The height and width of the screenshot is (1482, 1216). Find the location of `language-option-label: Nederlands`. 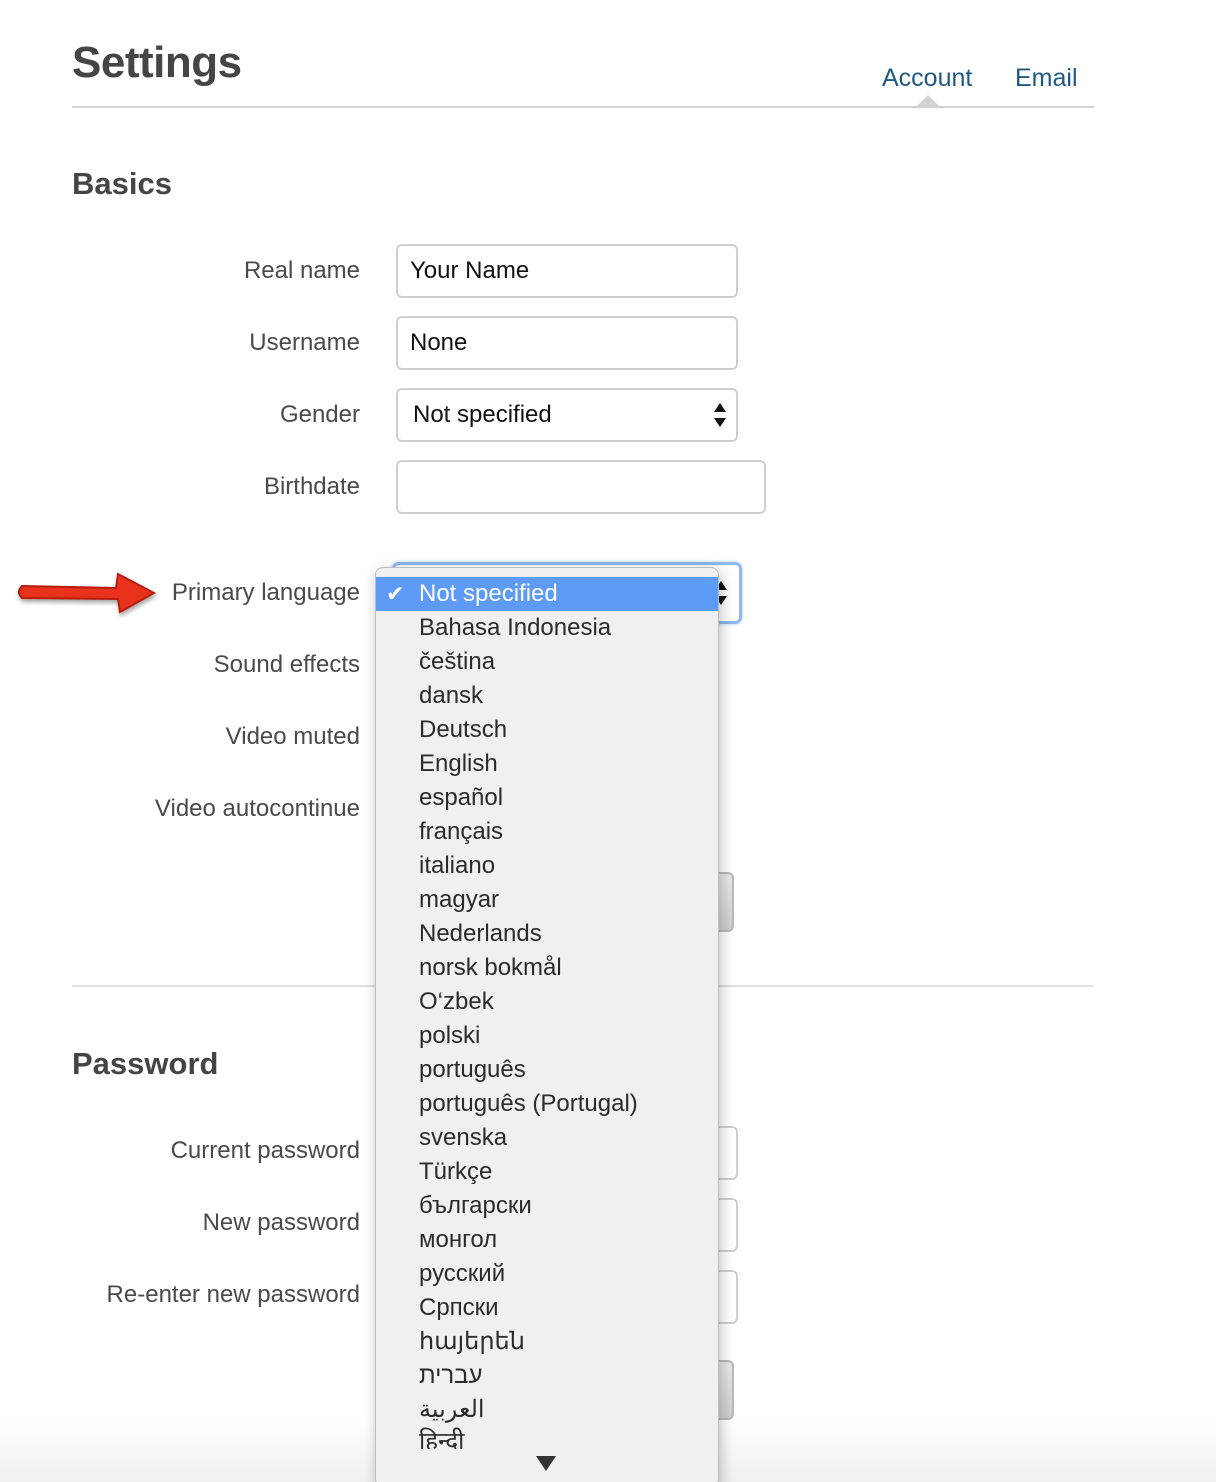

language-option-label: Nederlands is located at coordinates (480, 933).